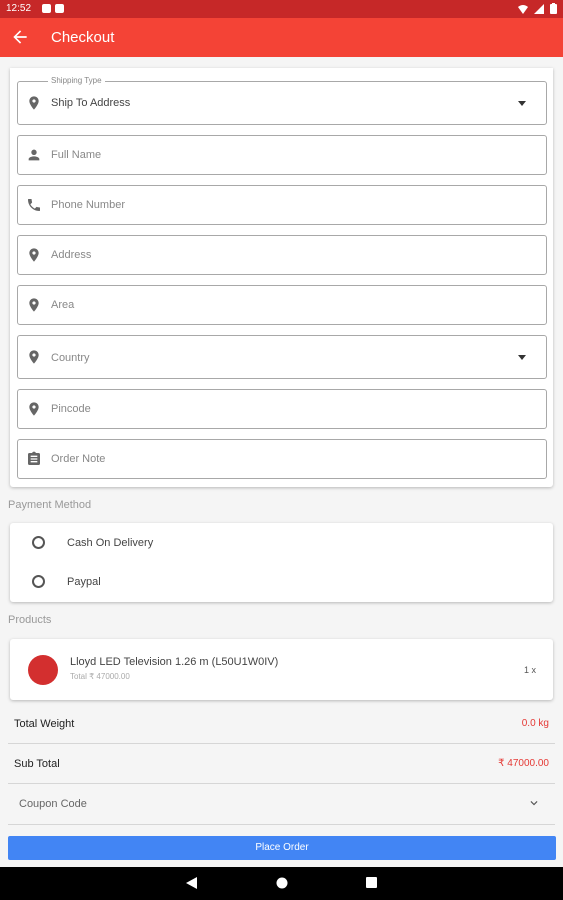  What do you see at coordinates (19, 8) in the screenshot?
I see `status-time: 12:52` at bounding box center [19, 8].